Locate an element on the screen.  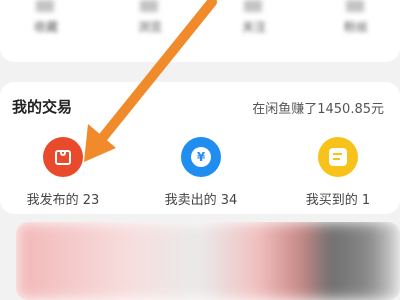
bag-icon is located at coordinates (63, 157).